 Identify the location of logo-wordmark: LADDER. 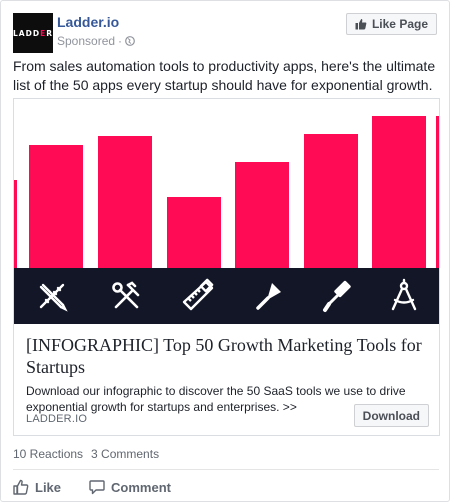
(33, 33).